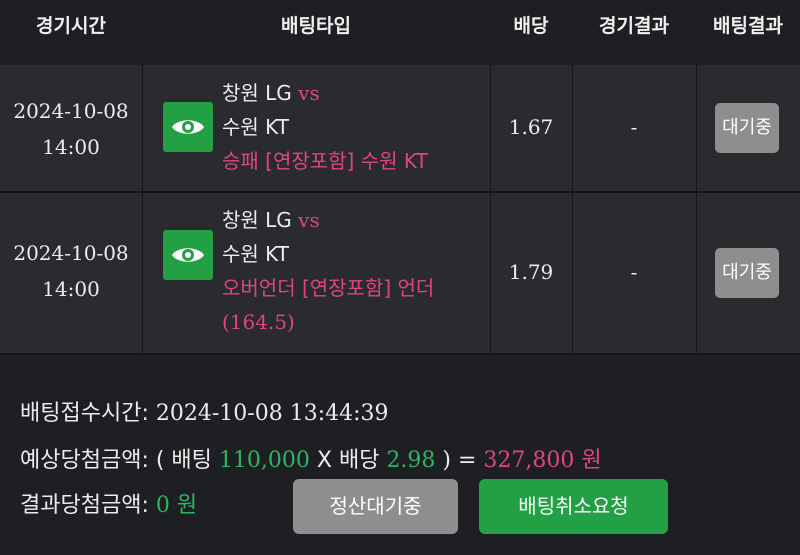  Describe the element at coordinates (71, 26) in the screenshot. I see `header-time: 경기시간` at that location.